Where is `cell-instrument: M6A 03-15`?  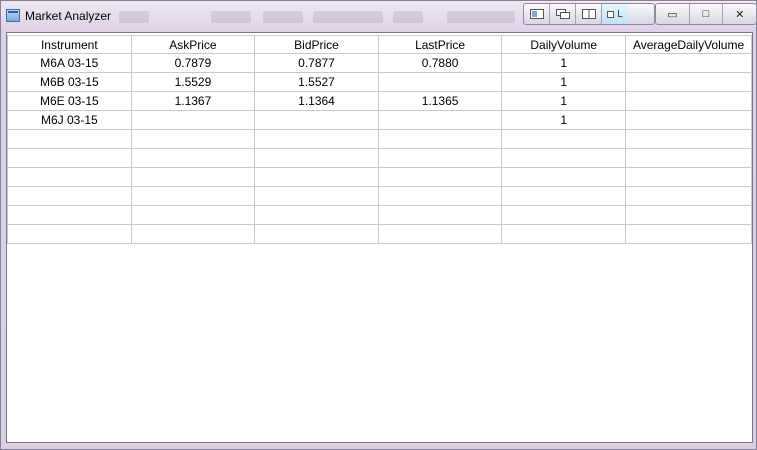 cell-instrument: M6A 03-15 is located at coordinates (69, 63).